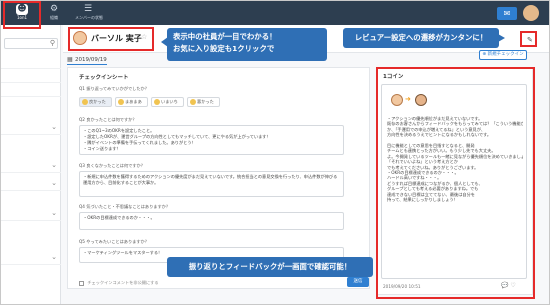  What do you see at coordinates (157, 102) in the screenshot?
I see `meh-face-icon` at bounding box center [157, 102].